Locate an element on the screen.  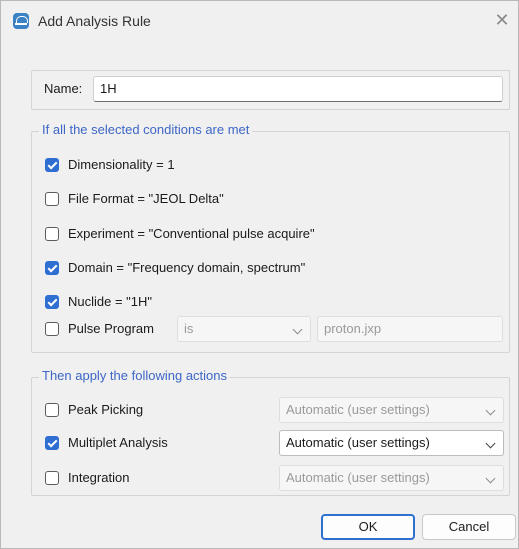
pulse-program-operator-select: is is located at coordinates (244, 329).